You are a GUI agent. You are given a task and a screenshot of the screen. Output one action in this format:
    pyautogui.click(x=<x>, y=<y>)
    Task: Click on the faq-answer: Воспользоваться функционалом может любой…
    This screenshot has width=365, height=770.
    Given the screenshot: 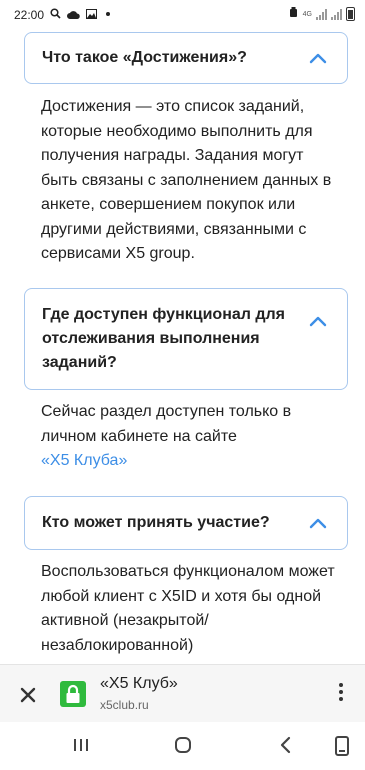 What is the action you would take?
    pyautogui.click(x=188, y=608)
    